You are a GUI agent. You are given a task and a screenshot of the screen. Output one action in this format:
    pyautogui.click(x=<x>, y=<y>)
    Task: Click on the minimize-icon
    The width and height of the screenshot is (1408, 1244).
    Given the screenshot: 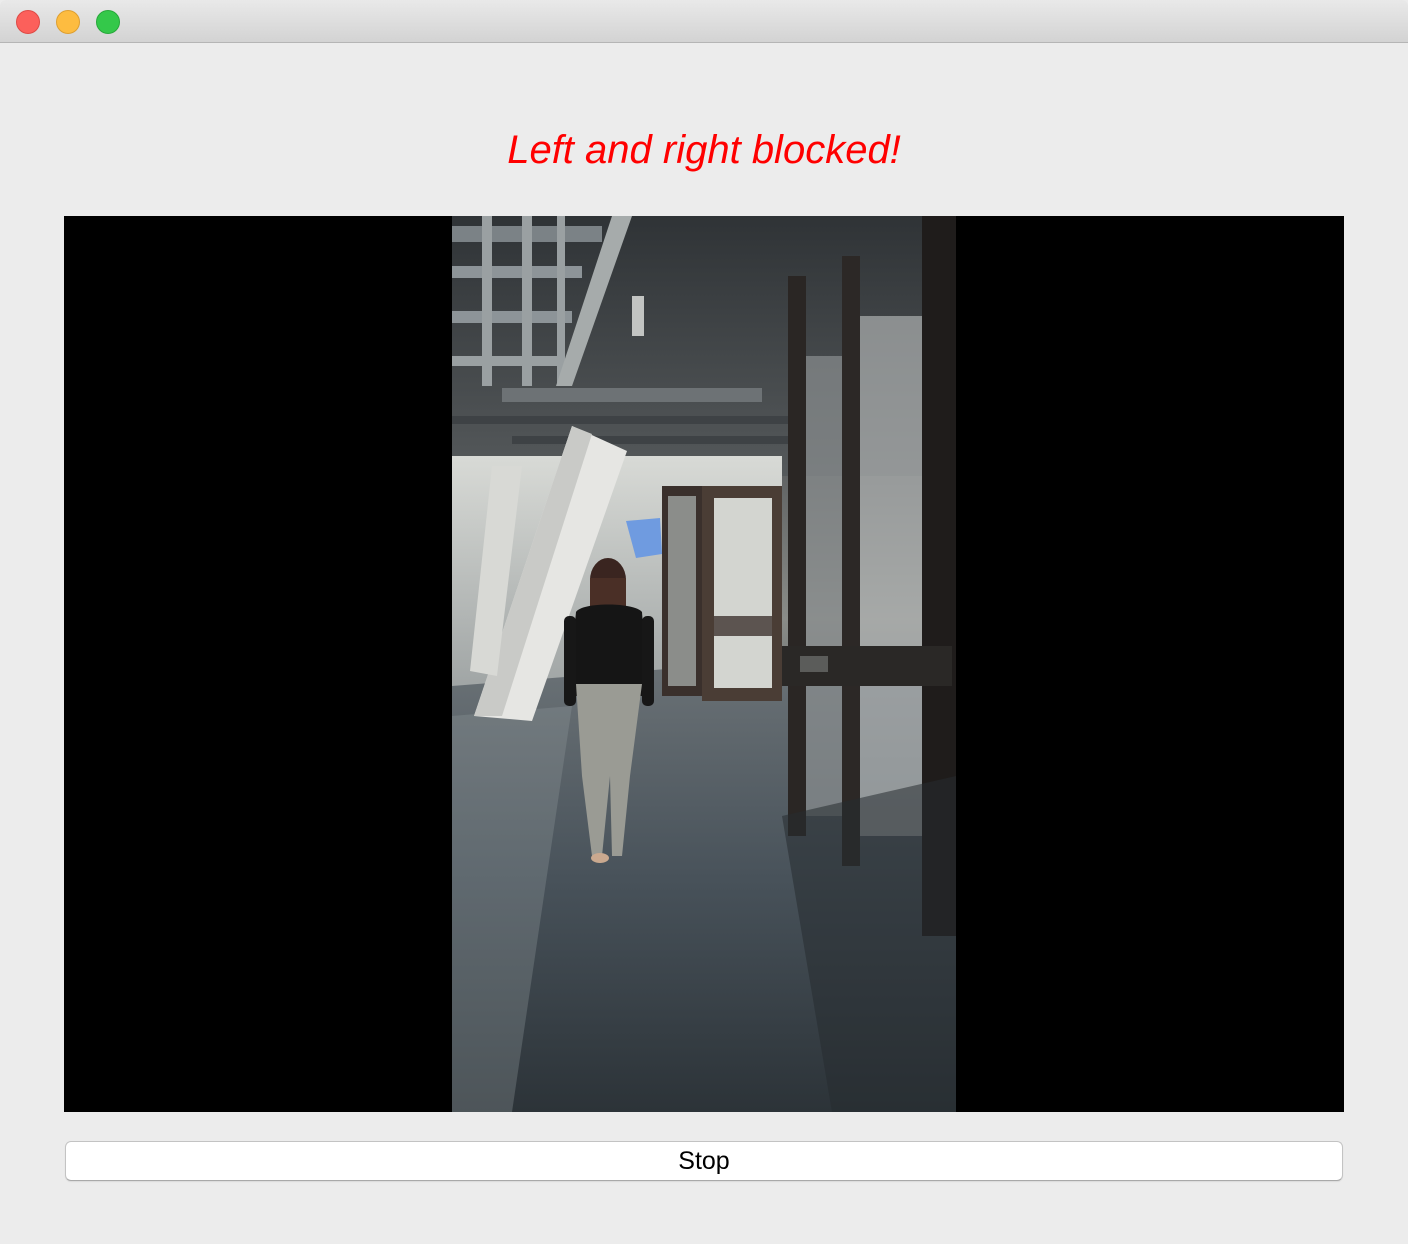 What is the action you would take?
    pyautogui.click(x=68, y=22)
    